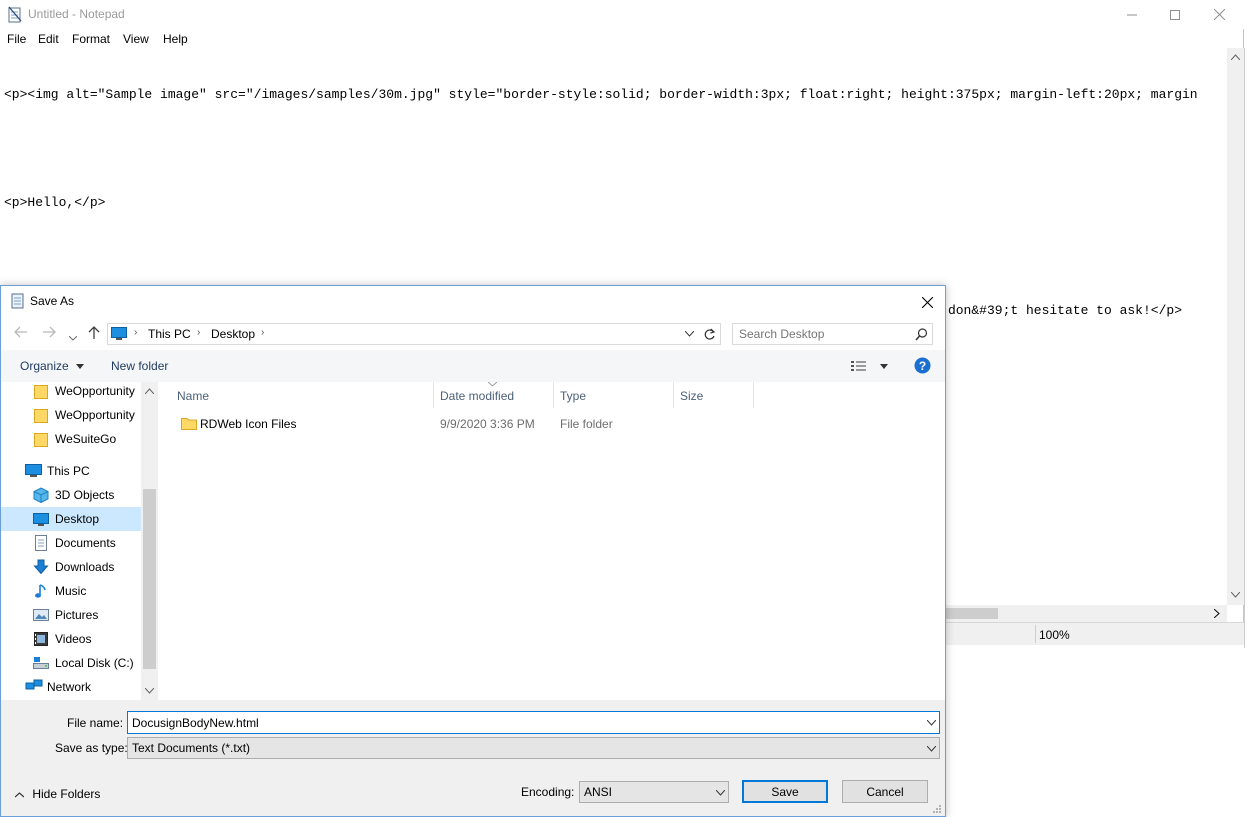 Image resolution: width=1248 pixels, height=817 pixels. What do you see at coordinates (52, 301) in the screenshot?
I see `dialog-title: Save As` at bounding box center [52, 301].